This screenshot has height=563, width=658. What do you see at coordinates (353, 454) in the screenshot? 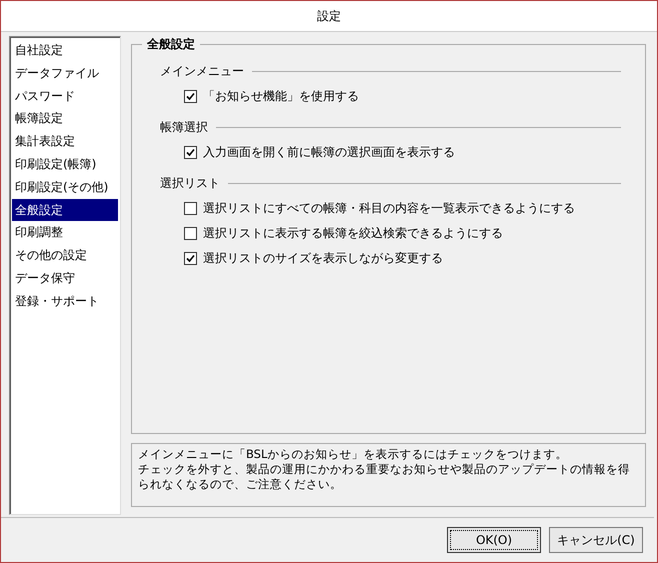
I see `help-text: メインメニューに「BSLからのお知らせ」を表示するにはチェックをつけます。` at bounding box center [353, 454].